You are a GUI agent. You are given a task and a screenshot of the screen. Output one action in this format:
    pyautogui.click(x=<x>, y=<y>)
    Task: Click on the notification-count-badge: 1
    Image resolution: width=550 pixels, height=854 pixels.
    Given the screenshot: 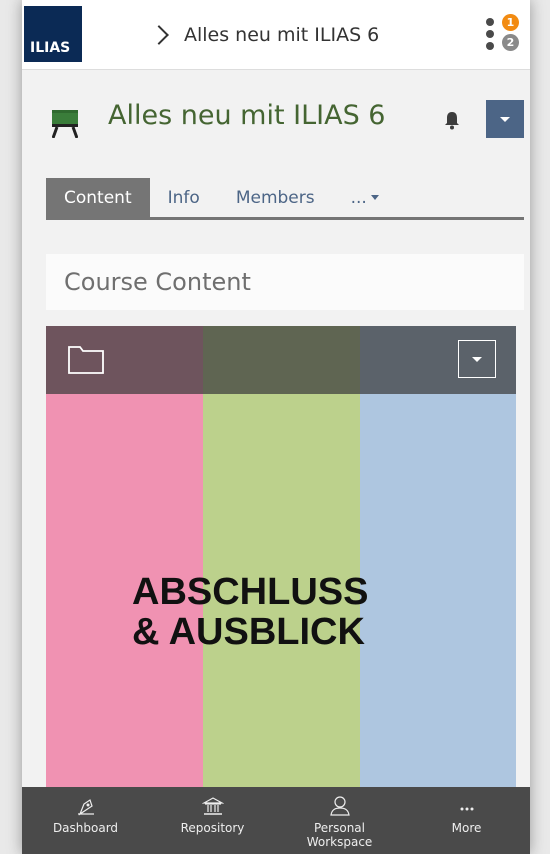 What is the action you would take?
    pyautogui.click(x=510, y=22)
    